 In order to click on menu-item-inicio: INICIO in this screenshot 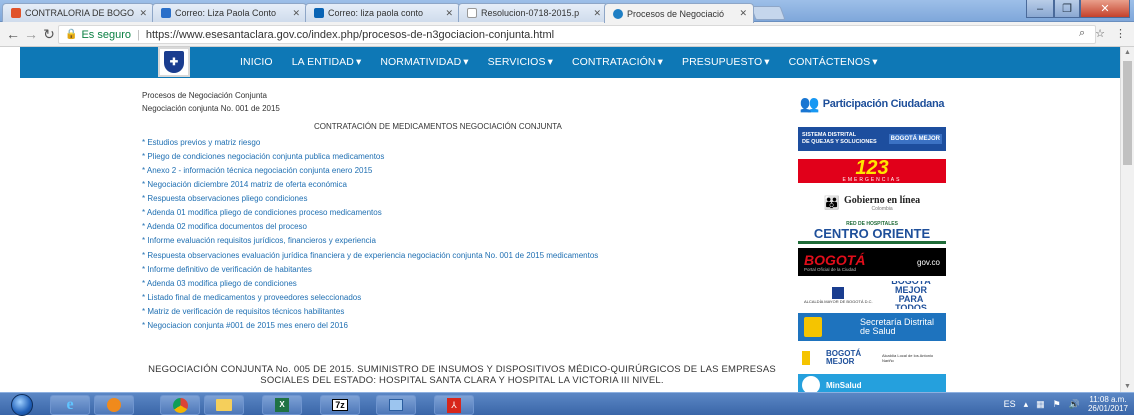, I will do `click(256, 62)`.